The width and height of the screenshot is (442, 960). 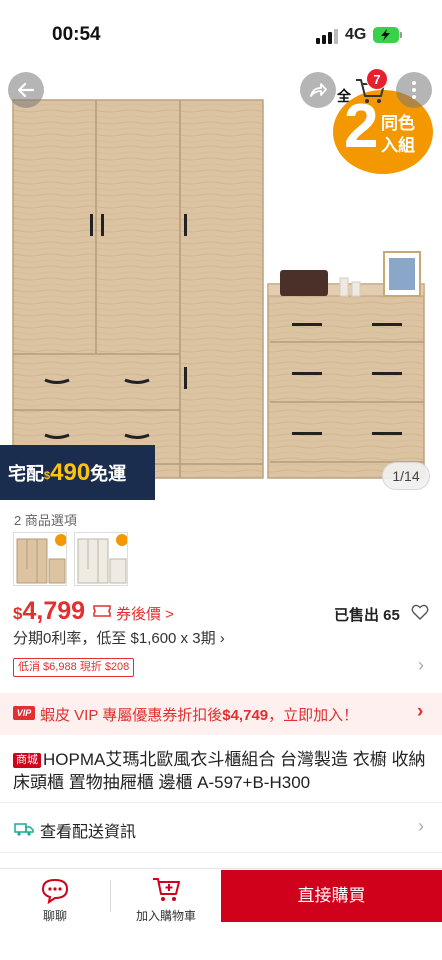 I want to click on shipping-prefix: 宅配, so click(x=26, y=473).